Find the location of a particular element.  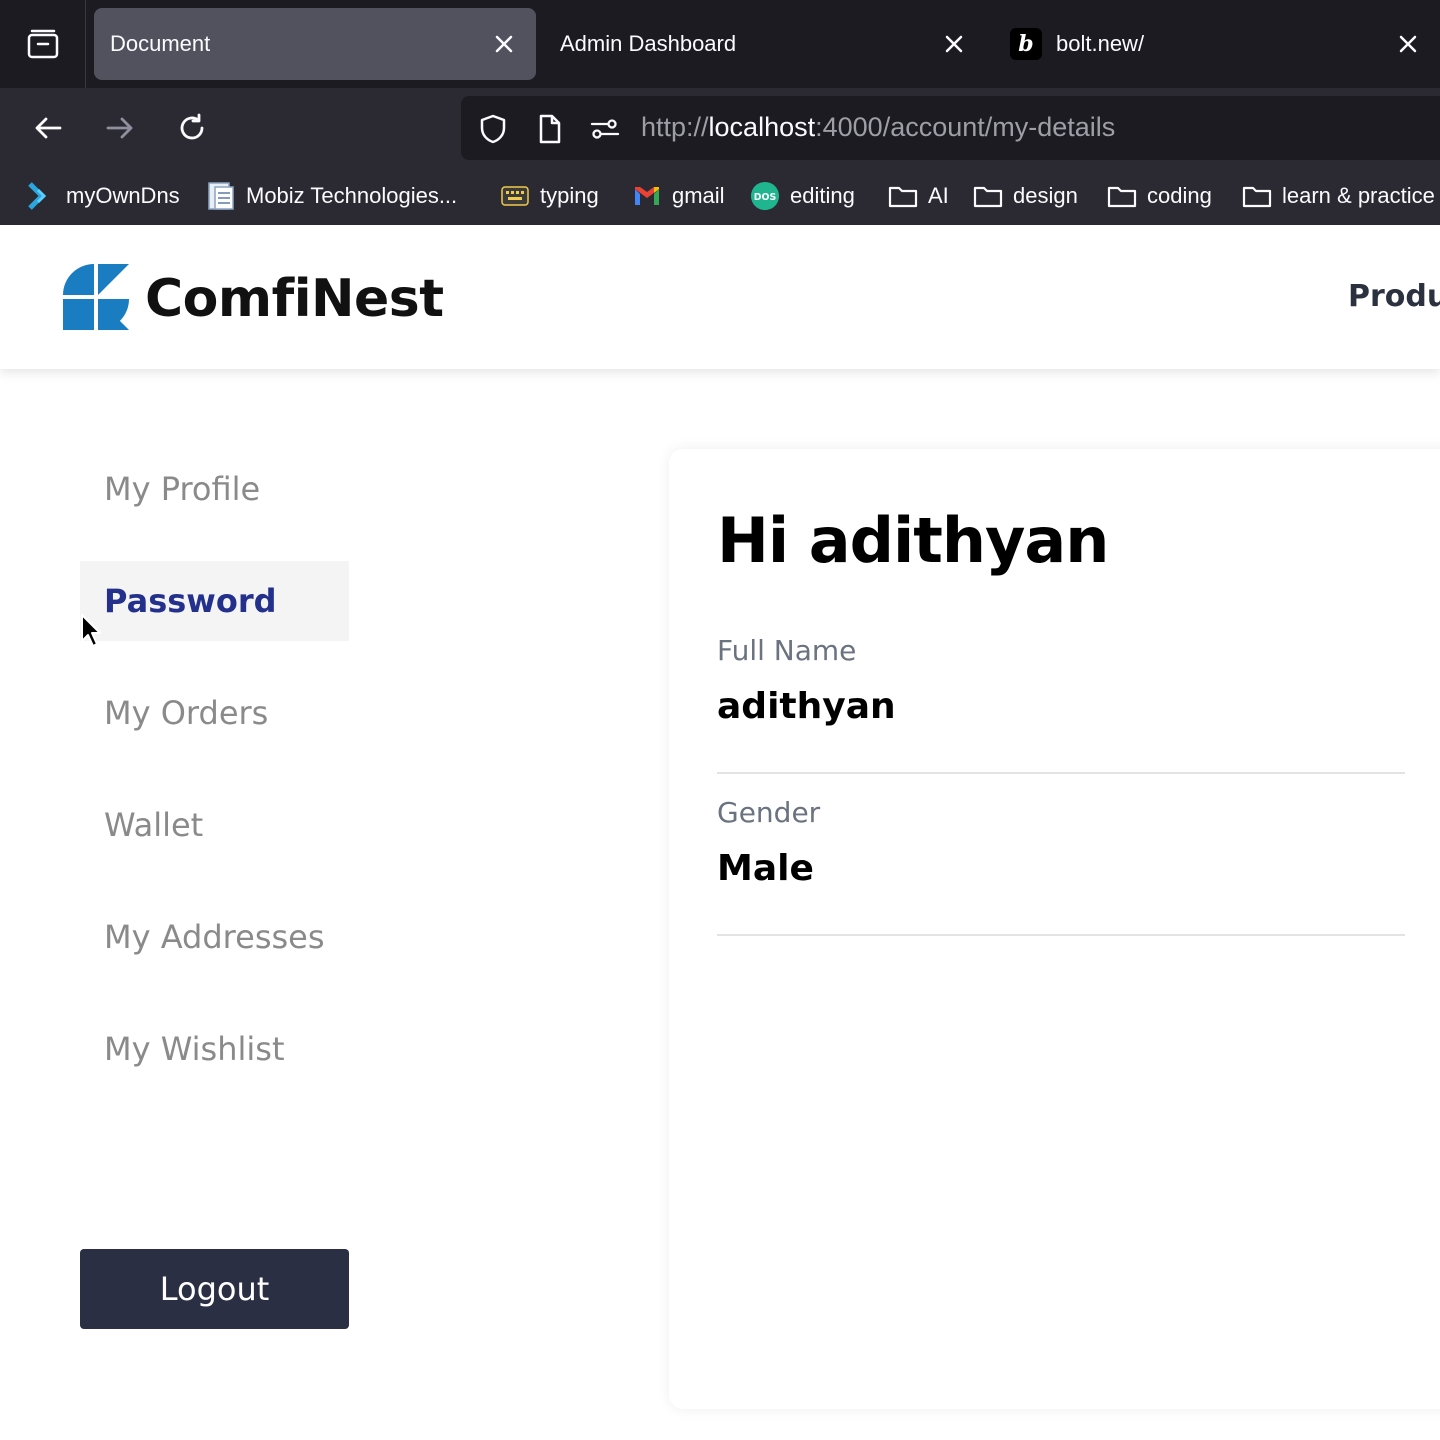

sidebar-item-my-wishlist: My Wishlist is located at coordinates (214, 1049).